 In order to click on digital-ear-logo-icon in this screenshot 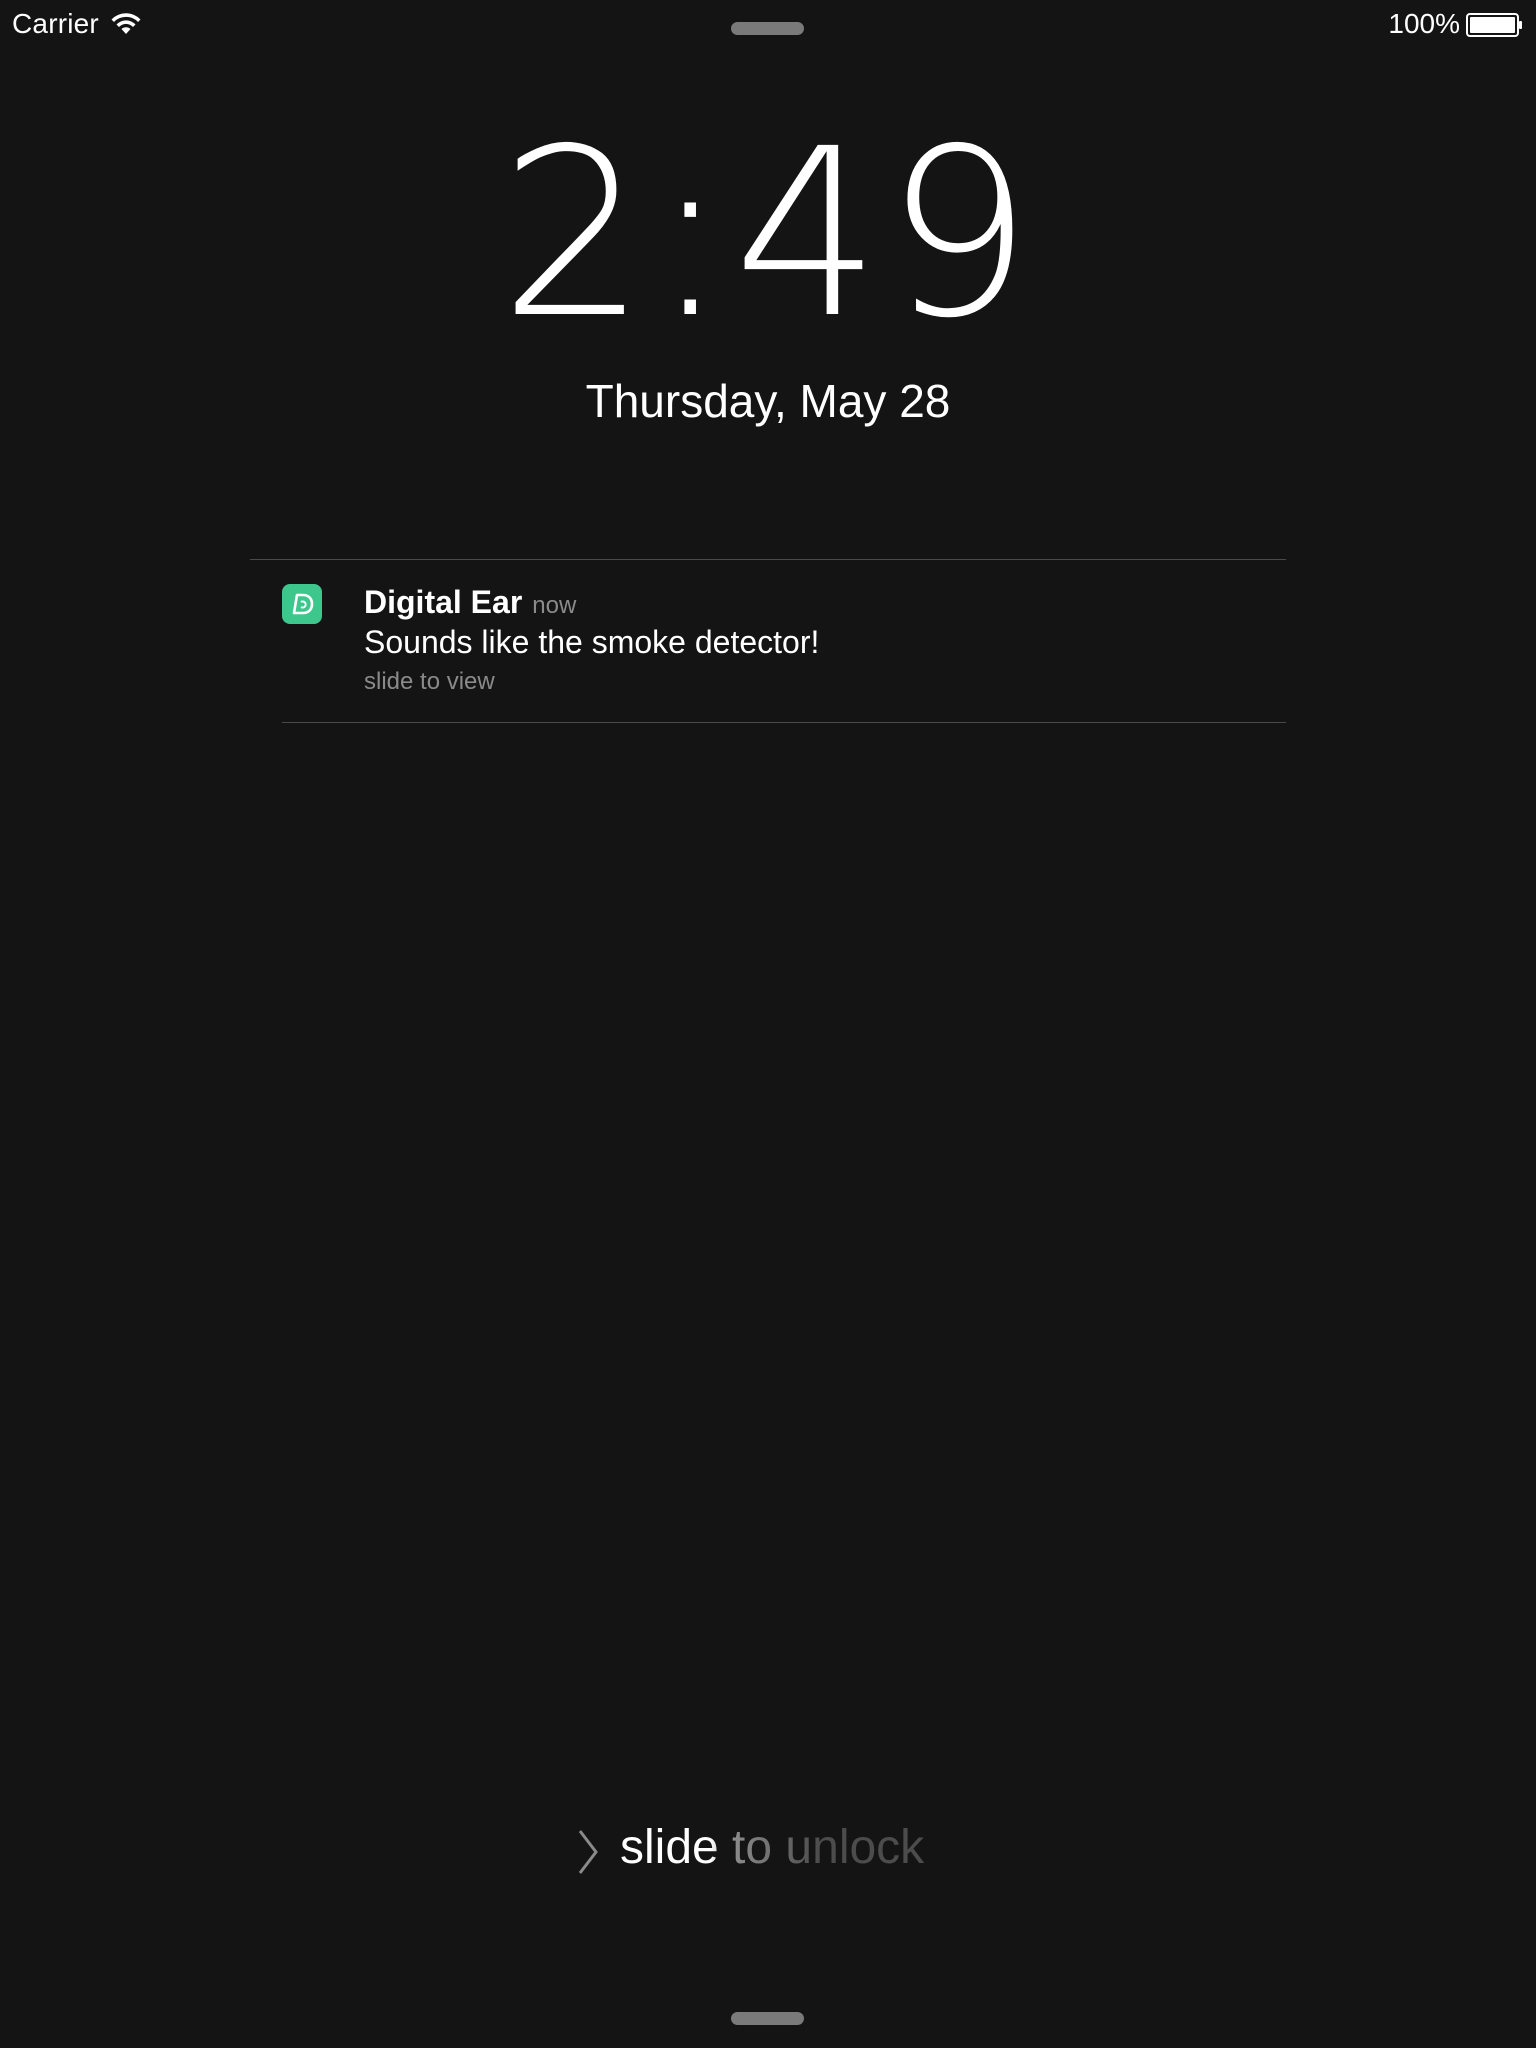, I will do `click(303, 604)`.